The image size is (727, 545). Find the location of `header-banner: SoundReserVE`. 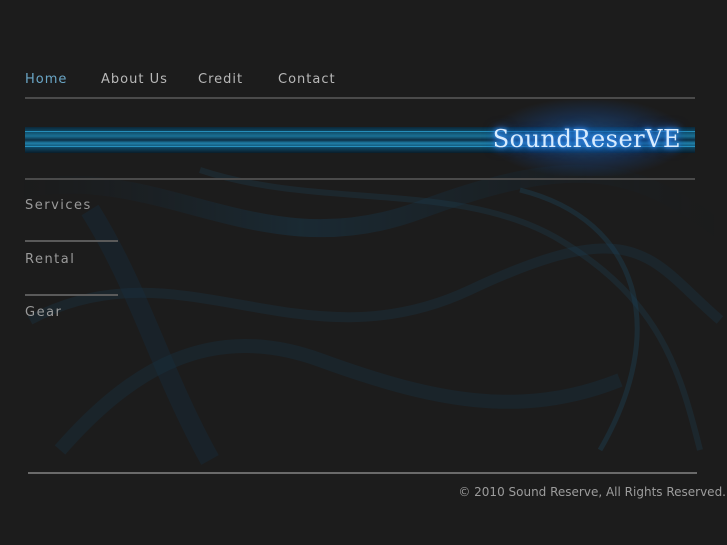

header-banner: SoundReserVE is located at coordinates (360, 138).